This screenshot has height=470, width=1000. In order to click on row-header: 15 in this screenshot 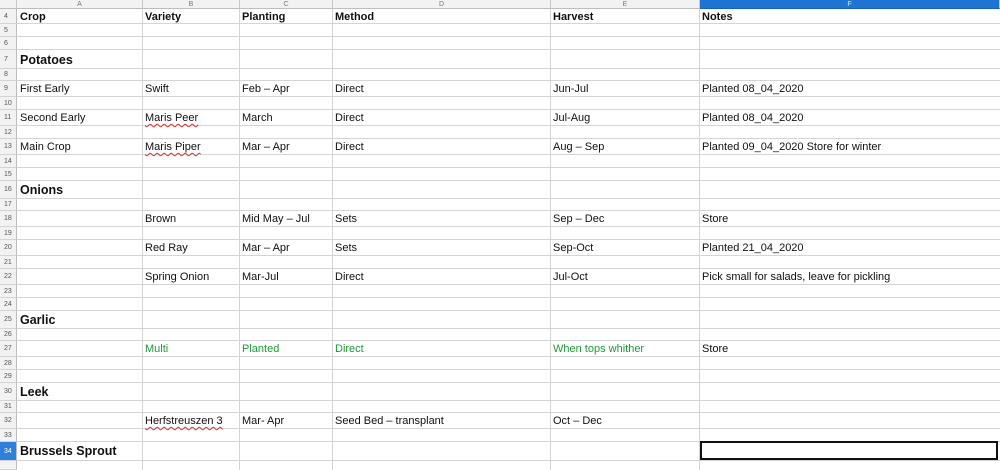, I will do `click(8, 174)`.